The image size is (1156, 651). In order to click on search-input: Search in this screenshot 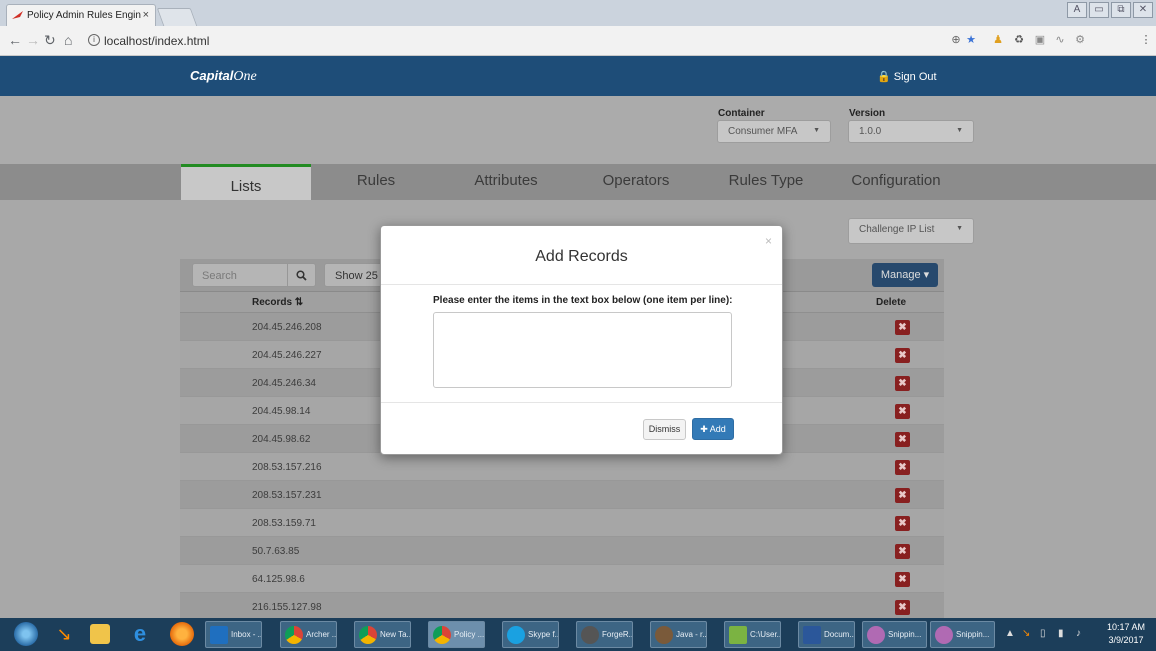, I will do `click(240, 275)`.